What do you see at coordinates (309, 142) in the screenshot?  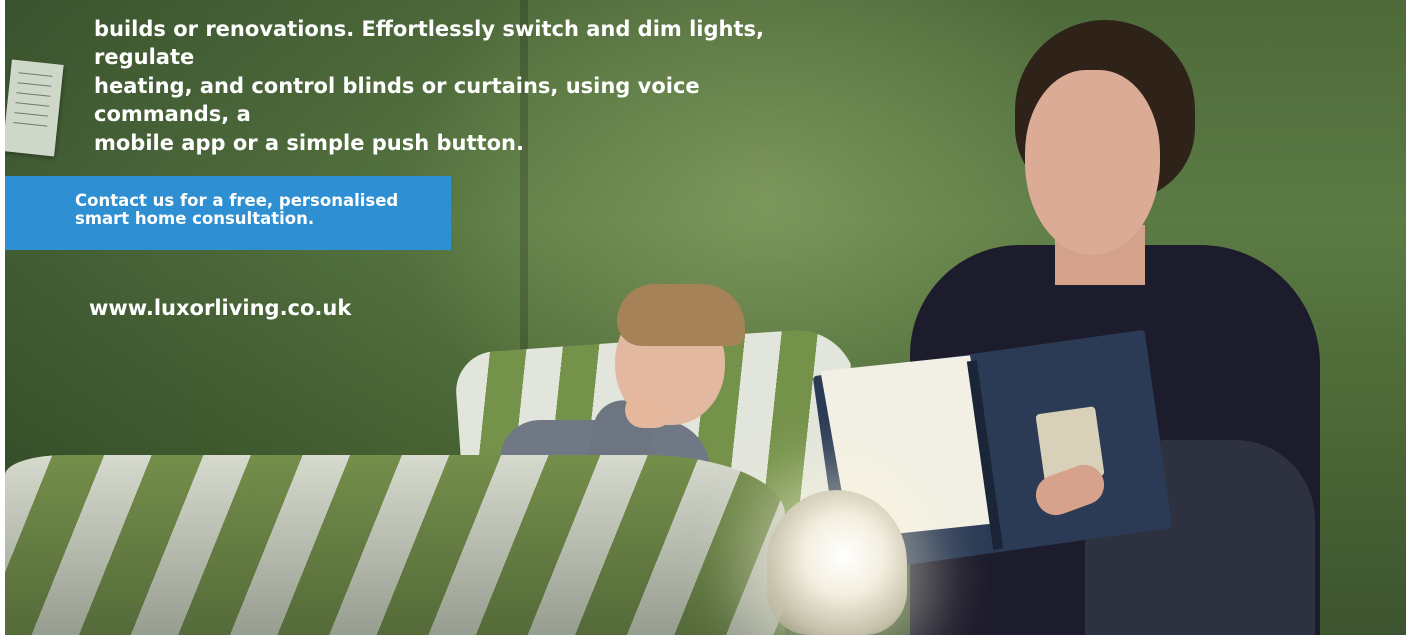 I see `body-line: mobile app or a simple push button.` at bounding box center [309, 142].